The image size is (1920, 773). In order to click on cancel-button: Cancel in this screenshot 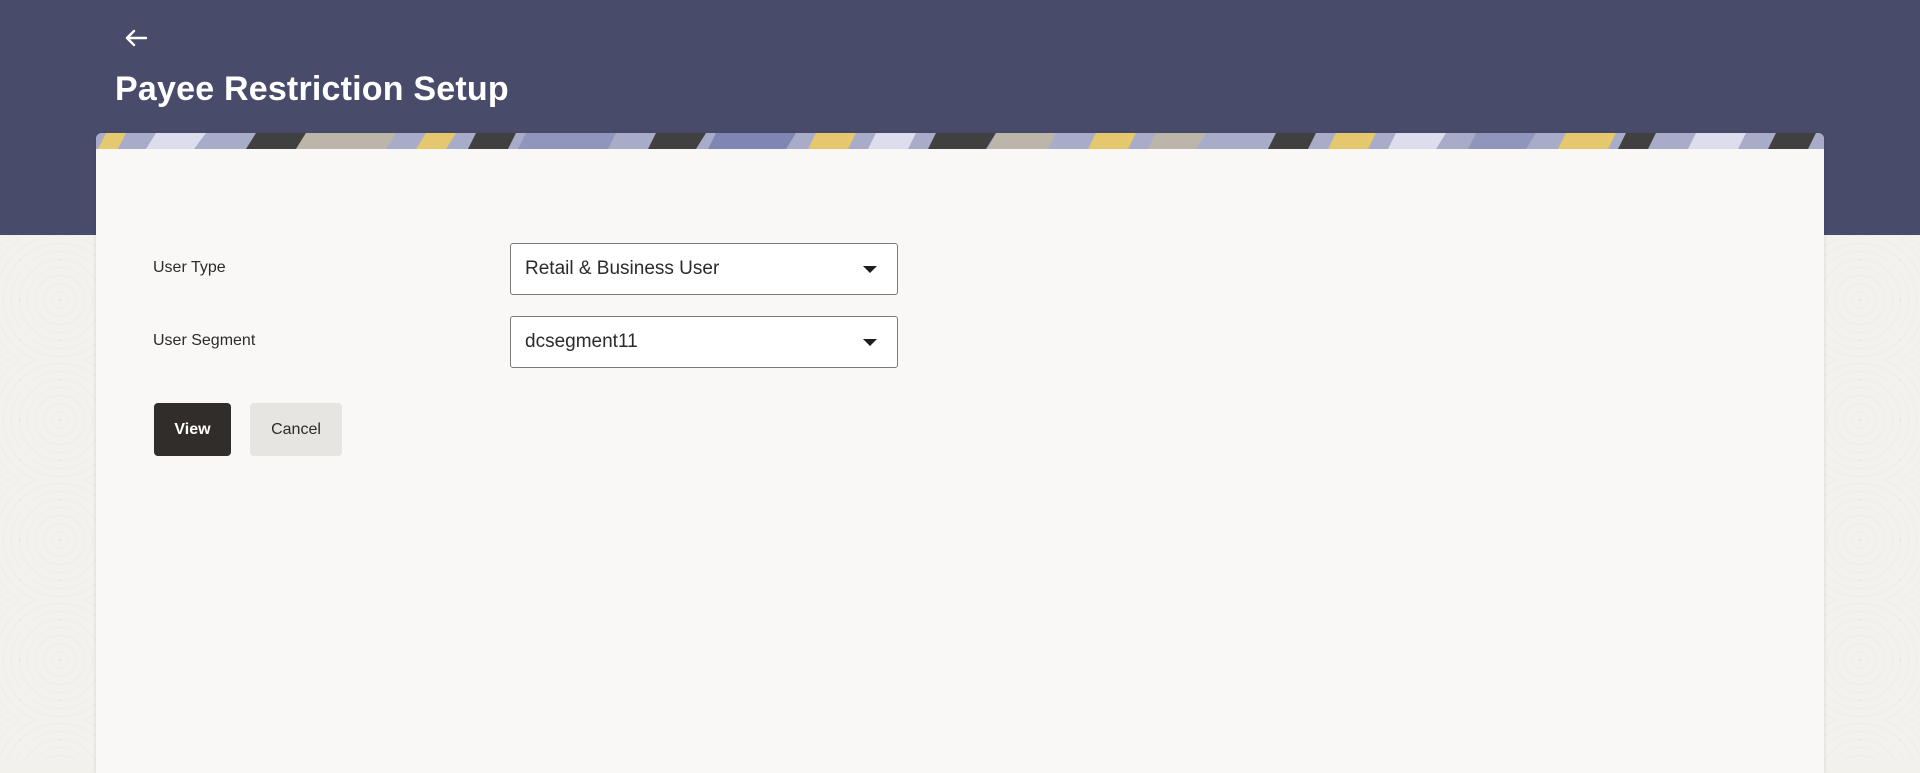, I will do `click(296, 429)`.